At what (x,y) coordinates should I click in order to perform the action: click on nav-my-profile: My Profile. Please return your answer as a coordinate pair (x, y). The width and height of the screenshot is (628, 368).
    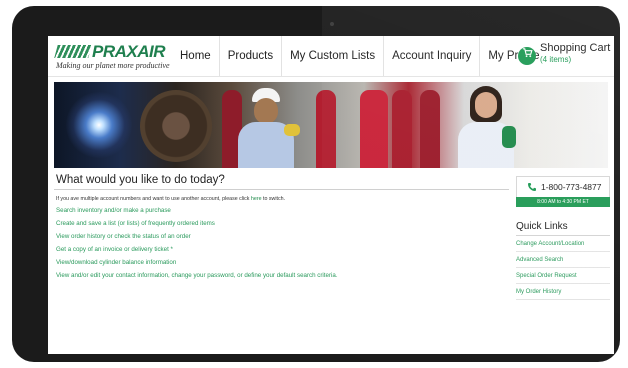
    Looking at the image, I should click on (513, 56).